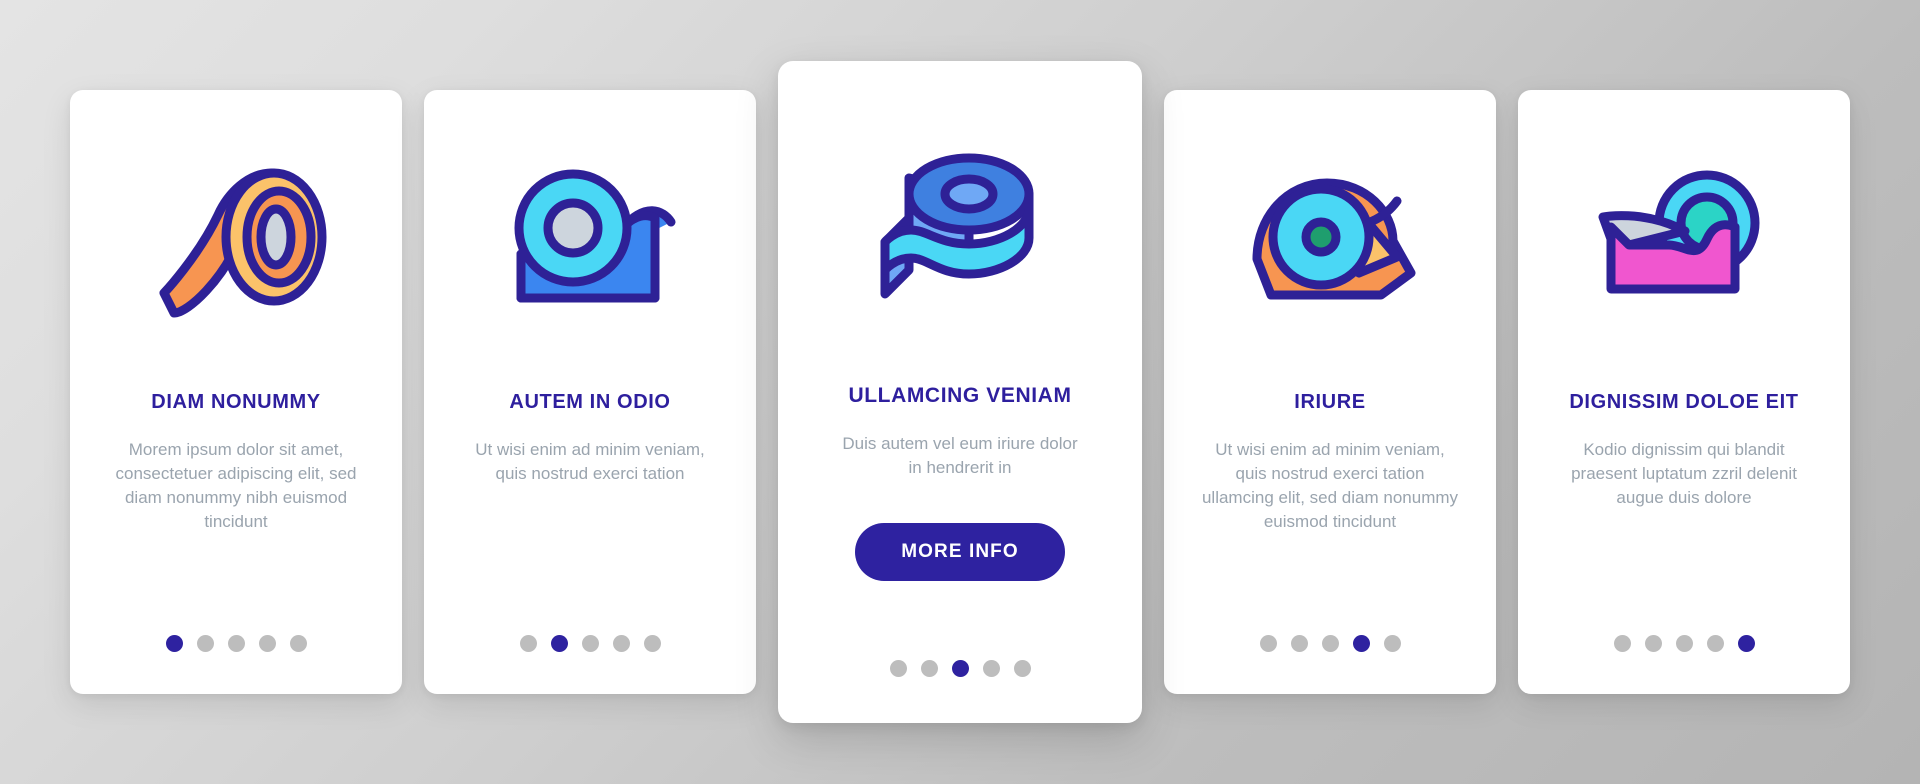 The width and height of the screenshot is (1920, 784). Describe the element at coordinates (590, 240) in the screenshot. I see `tape-dispenser-blue-icon` at that location.